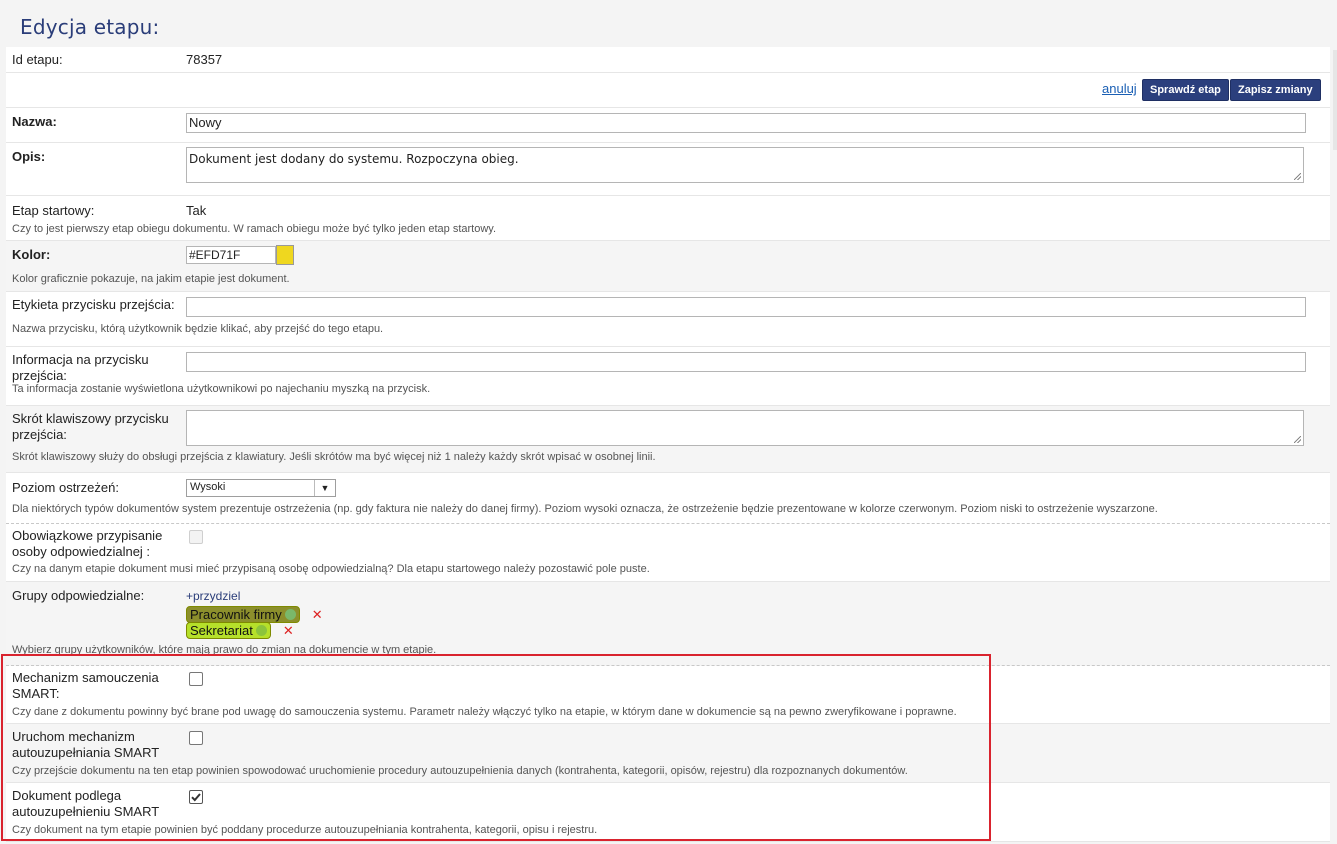  Describe the element at coordinates (746, 307) in the screenshot. I see `button-label-input` at that location.